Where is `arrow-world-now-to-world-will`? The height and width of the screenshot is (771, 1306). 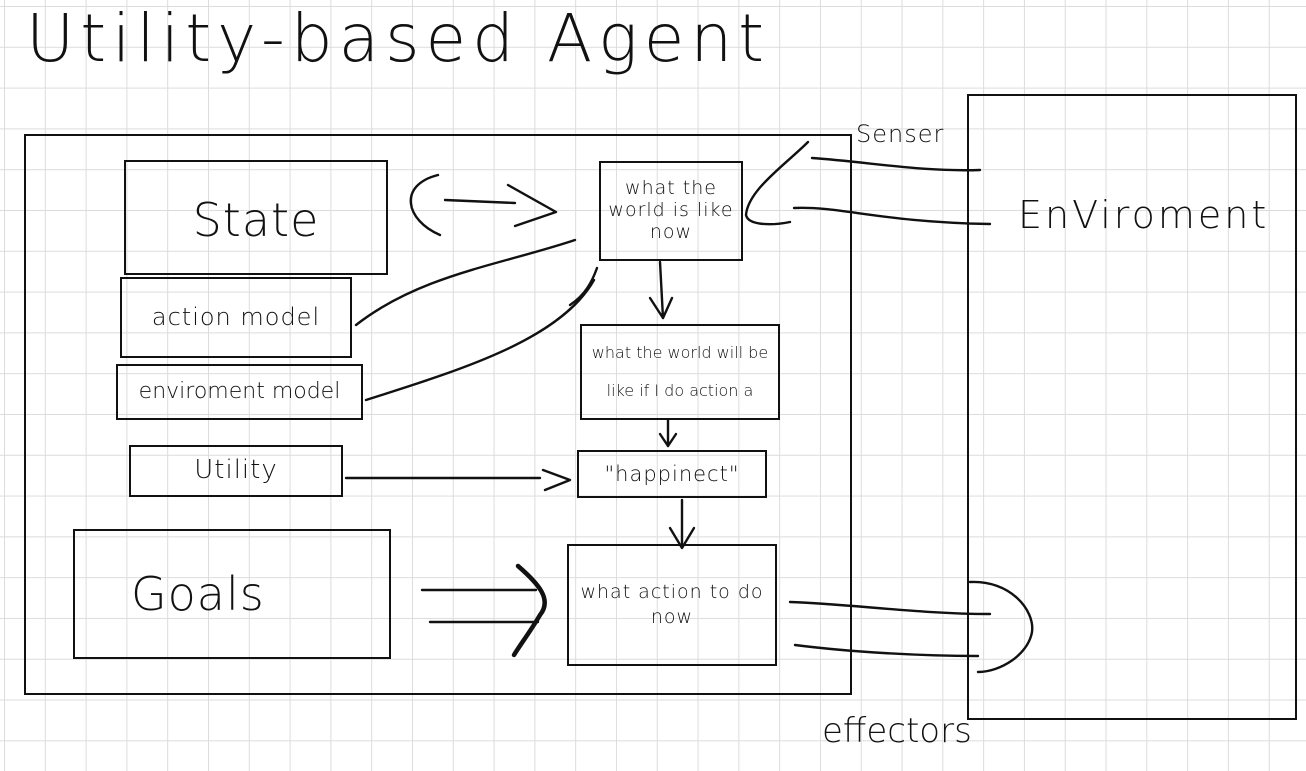
arrow-world-now-to-world-will is located at coordinates (661, 290).